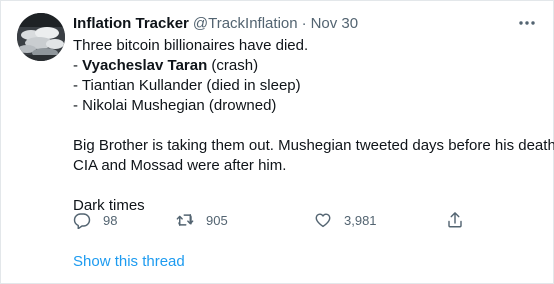 This screenshot has width=554, height=284. I want to click on author-name: Inflation Tracker, so click(131, 23).